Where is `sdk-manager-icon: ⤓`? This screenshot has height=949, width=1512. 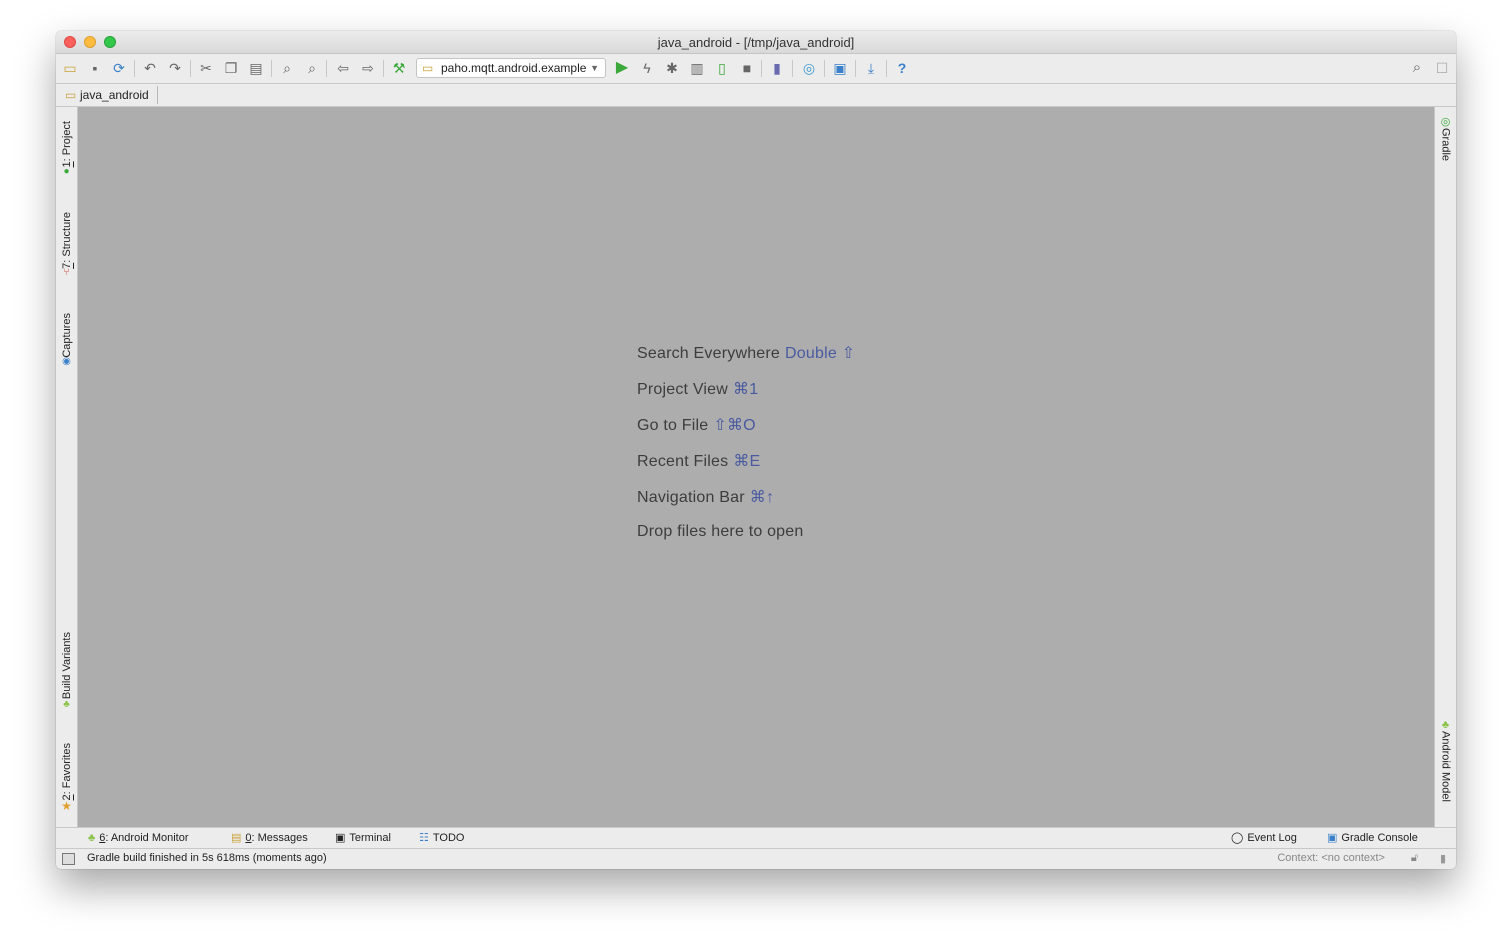 sdk-manager-icon: ⤓ is located at coordinates (871, 68).